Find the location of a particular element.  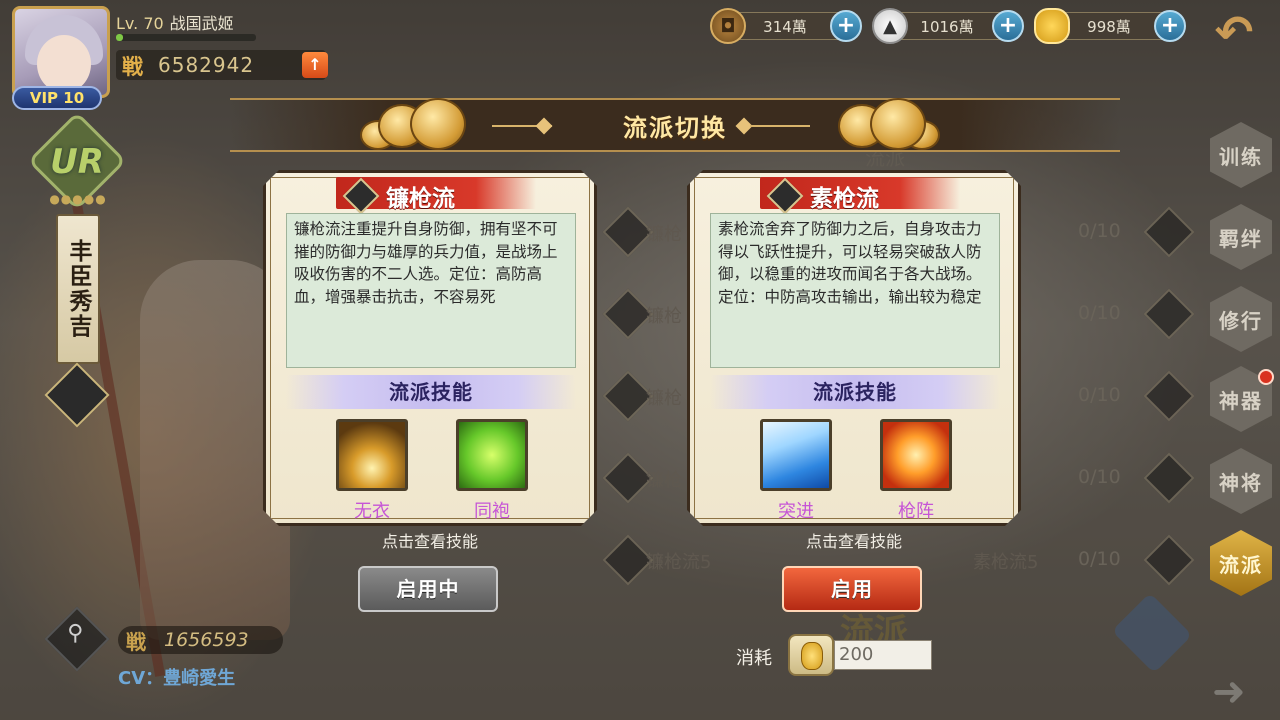

hero-power: 戦 1656593 is located at coordinates (200, 640).